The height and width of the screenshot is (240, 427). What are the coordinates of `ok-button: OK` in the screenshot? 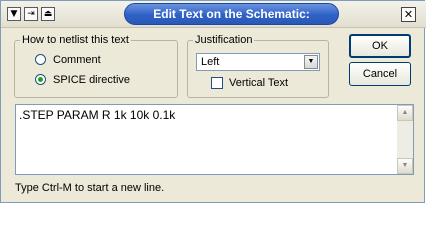 It's located at (380, 46).